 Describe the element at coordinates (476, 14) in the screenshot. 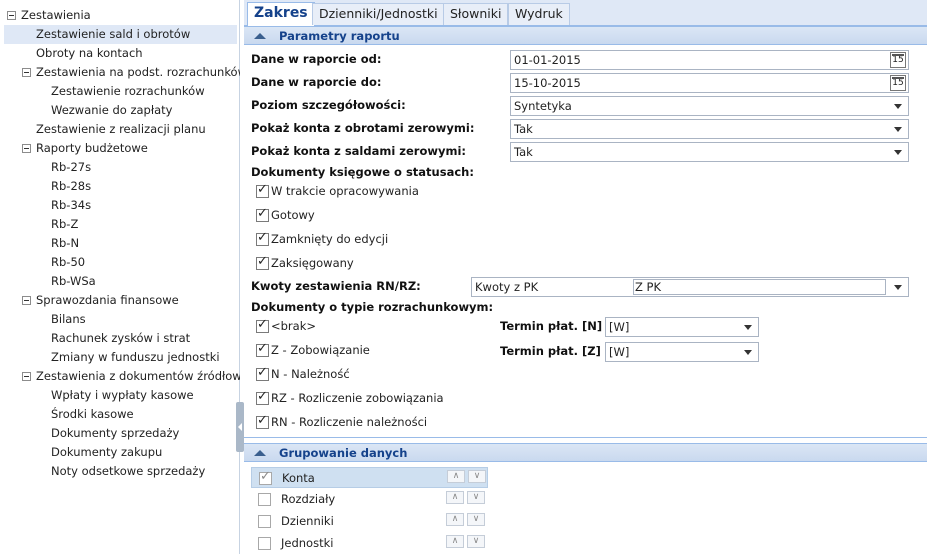

I see `tab-slowniki: Słowniki` at that location.